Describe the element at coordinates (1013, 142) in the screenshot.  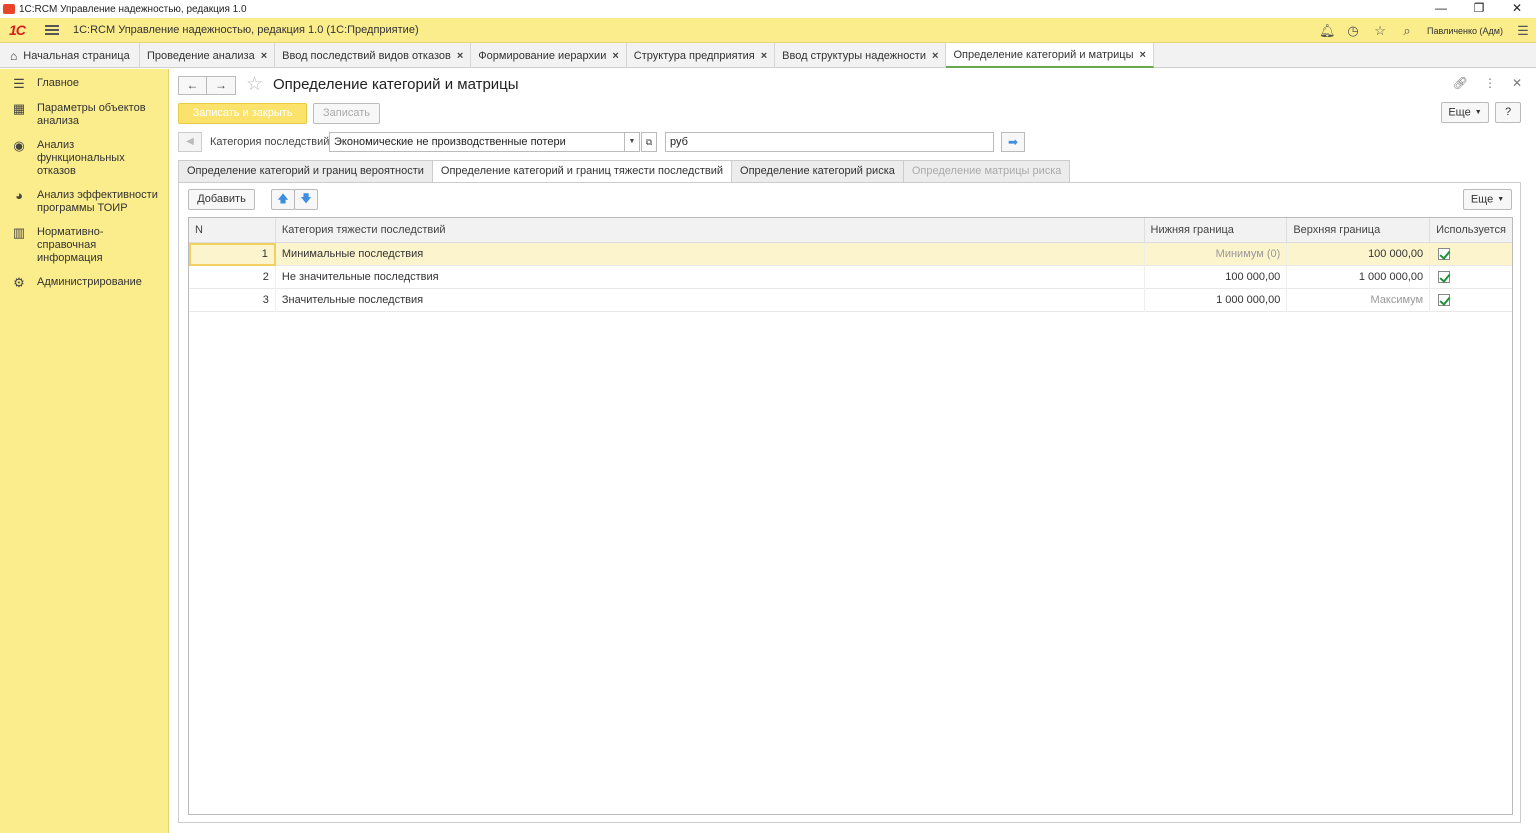
I see `next-category-button: ➡` at that location.